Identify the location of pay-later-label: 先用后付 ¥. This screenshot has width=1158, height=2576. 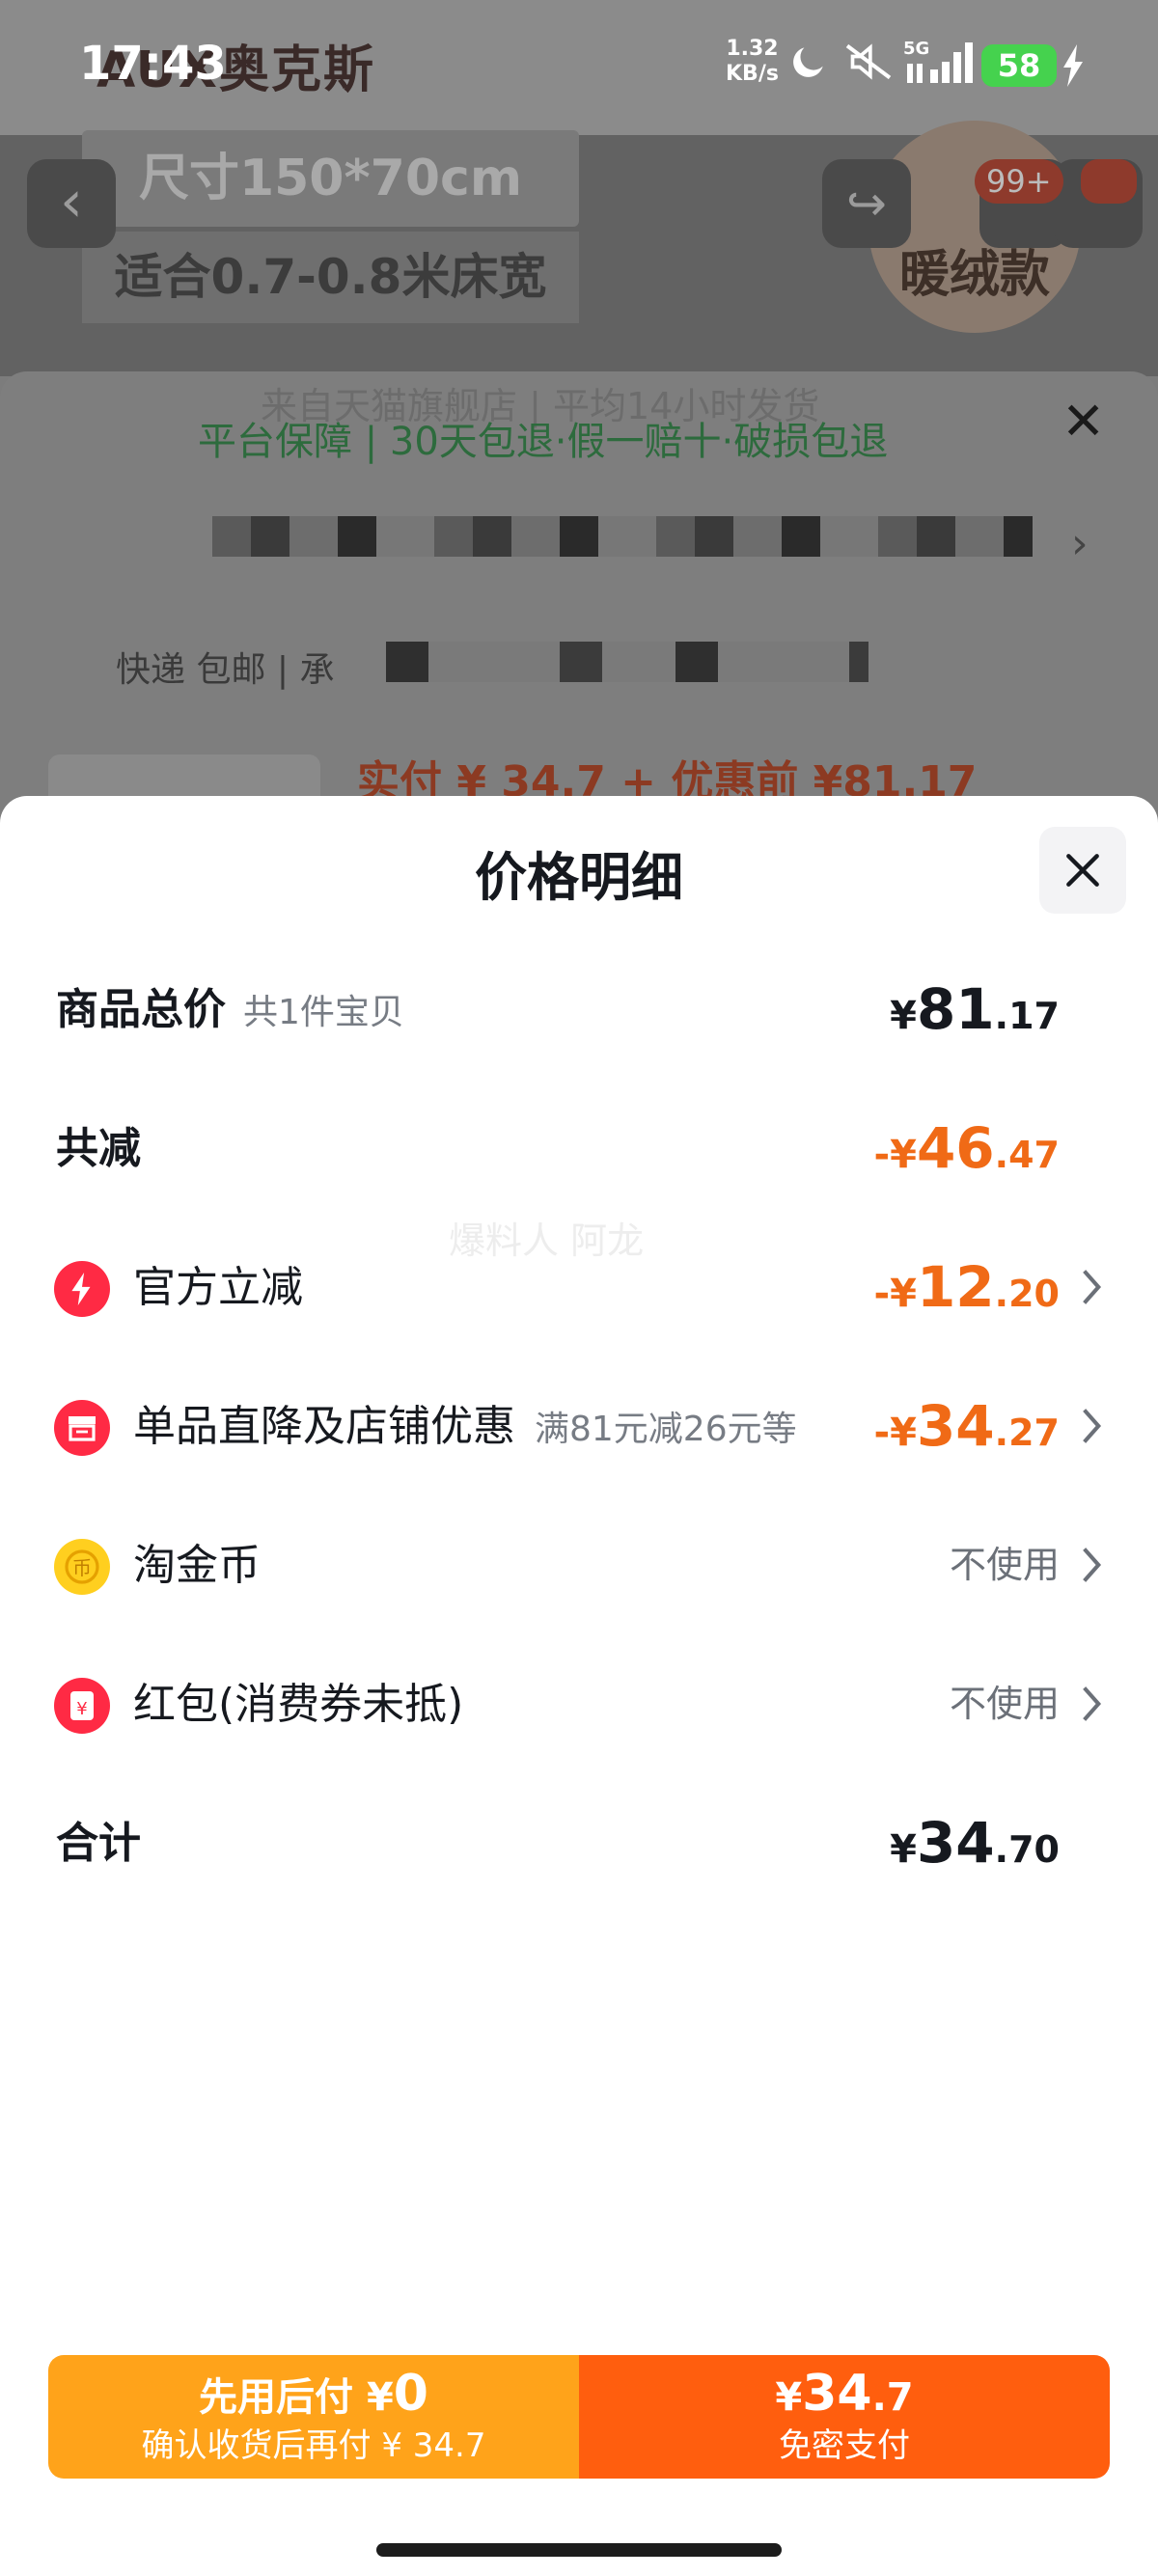
(296, 2397).